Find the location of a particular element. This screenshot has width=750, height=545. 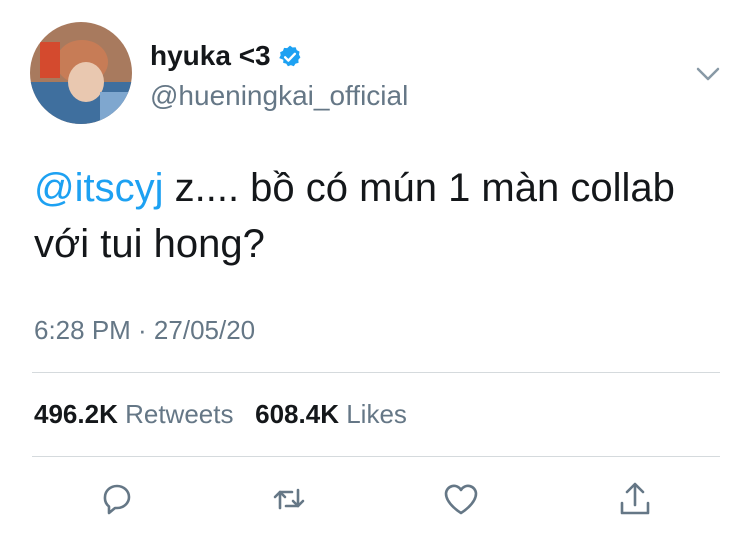

share-icon is located at coordinates (635, 498).